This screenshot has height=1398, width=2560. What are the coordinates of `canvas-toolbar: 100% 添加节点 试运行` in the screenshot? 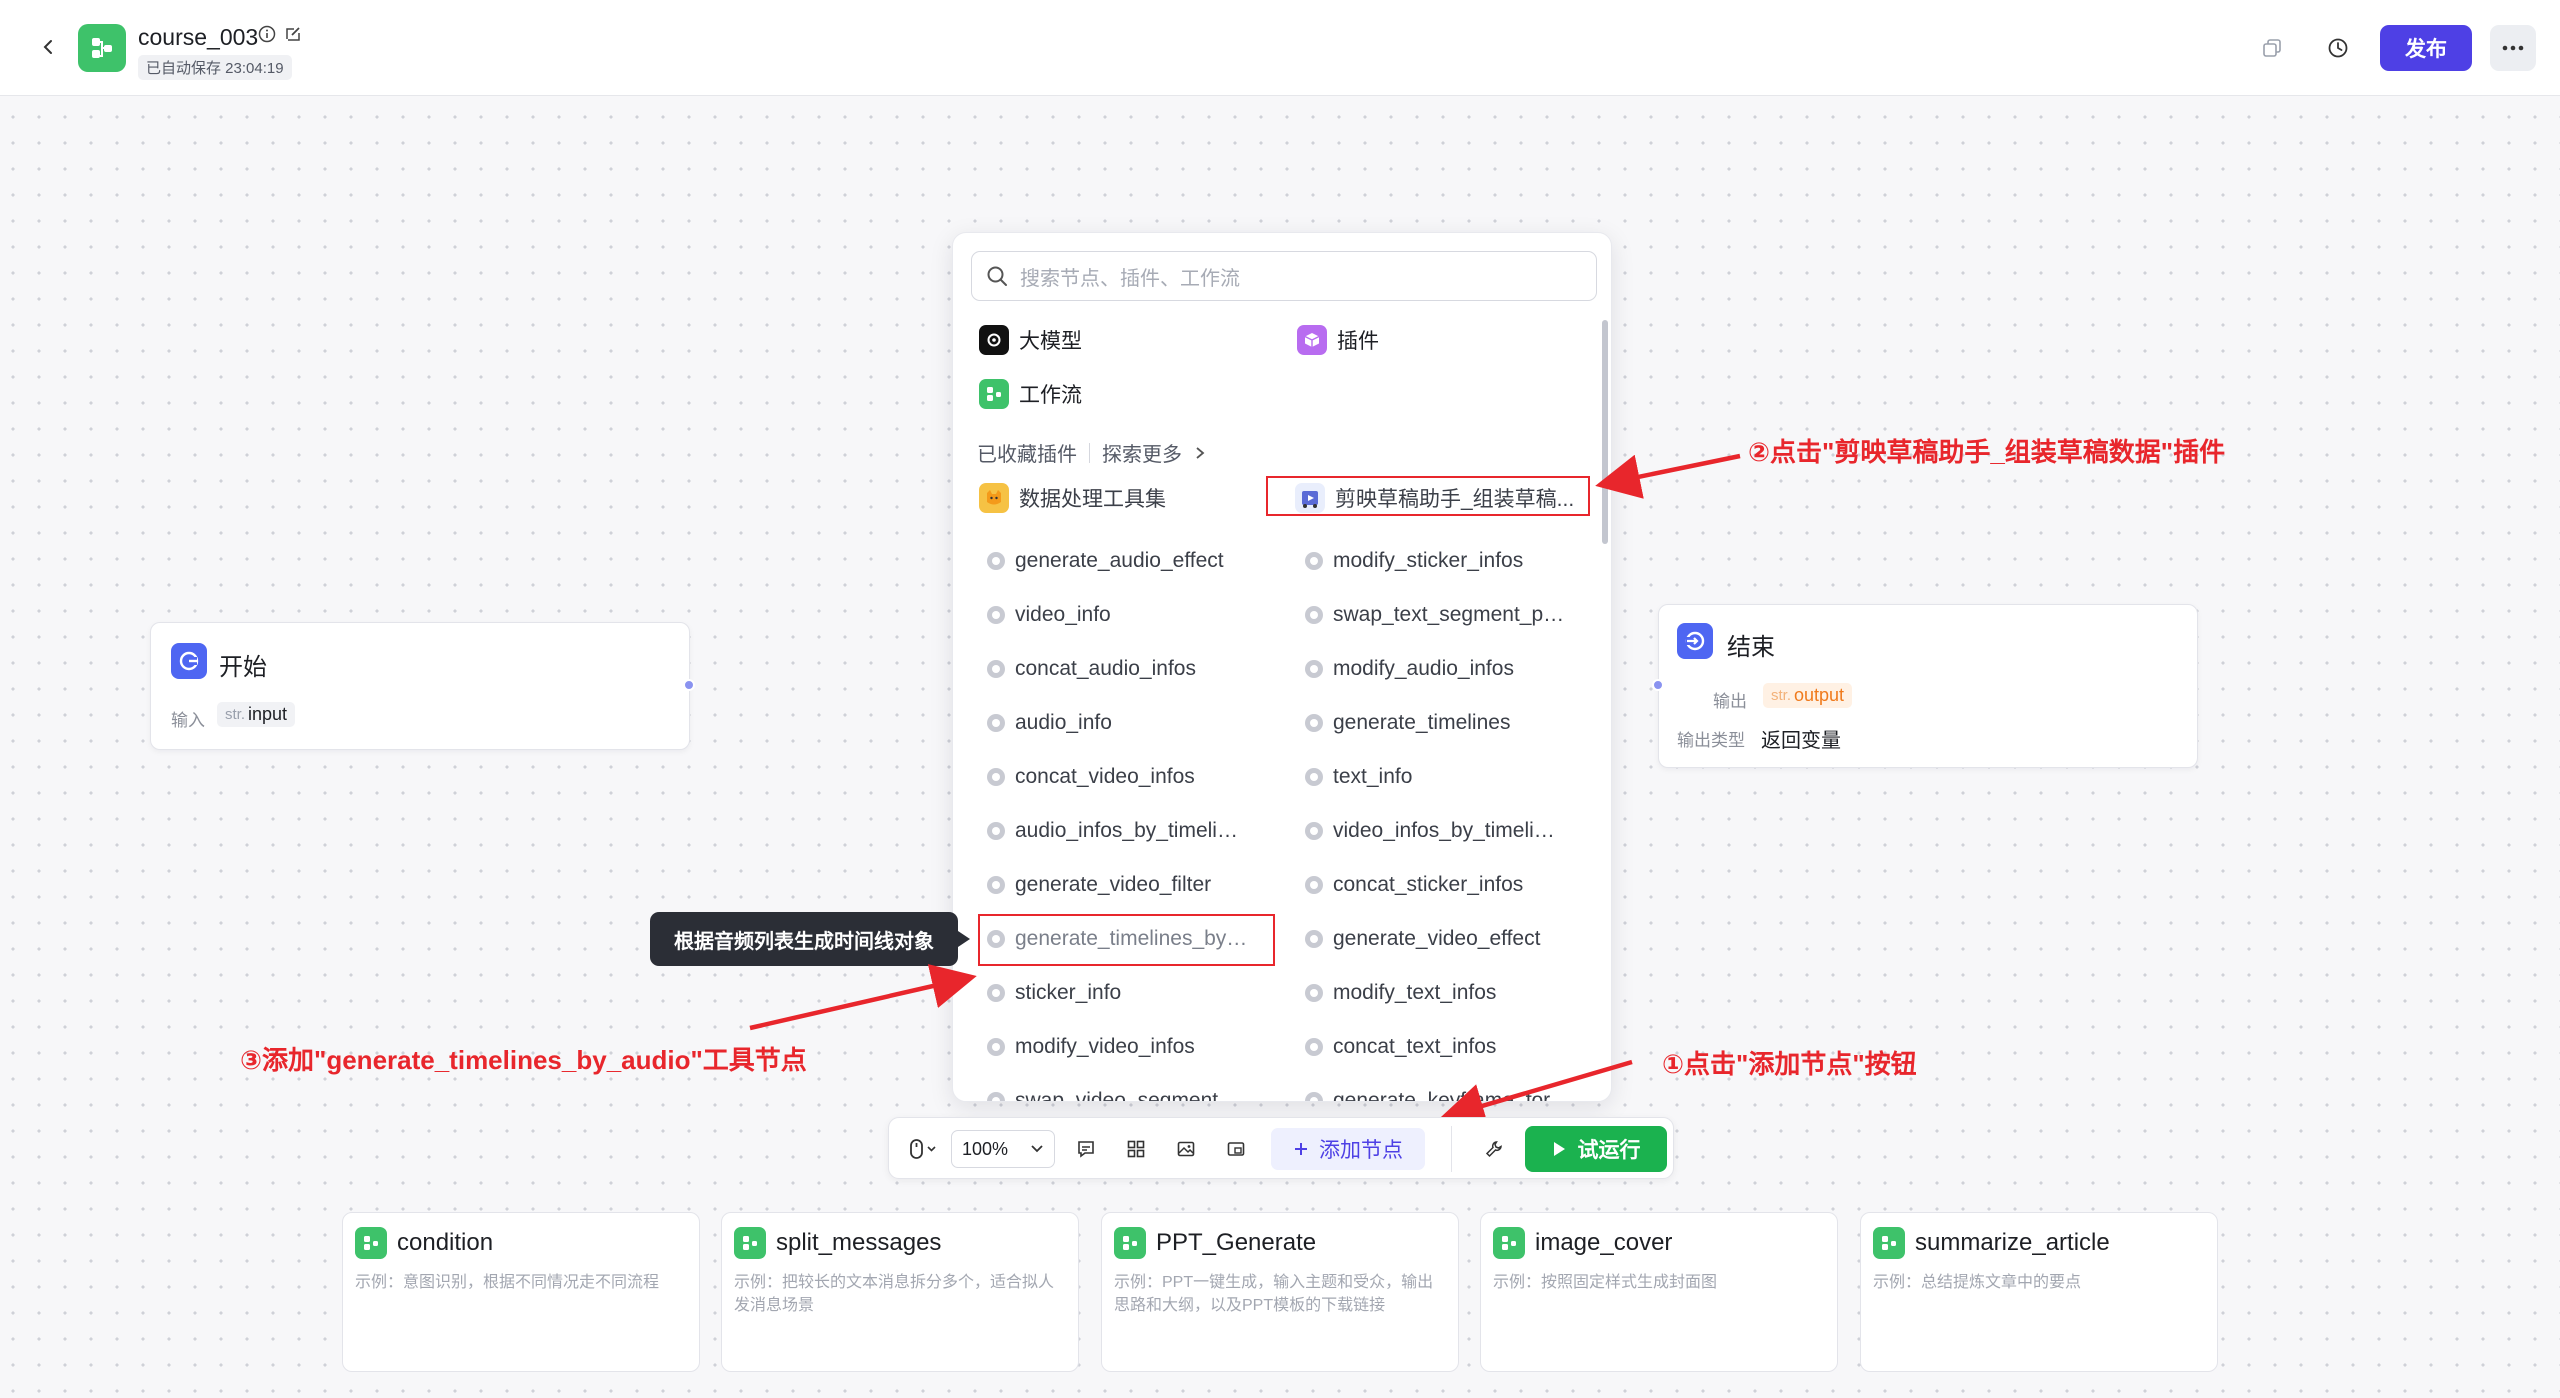 It's located at (1281, 1148).